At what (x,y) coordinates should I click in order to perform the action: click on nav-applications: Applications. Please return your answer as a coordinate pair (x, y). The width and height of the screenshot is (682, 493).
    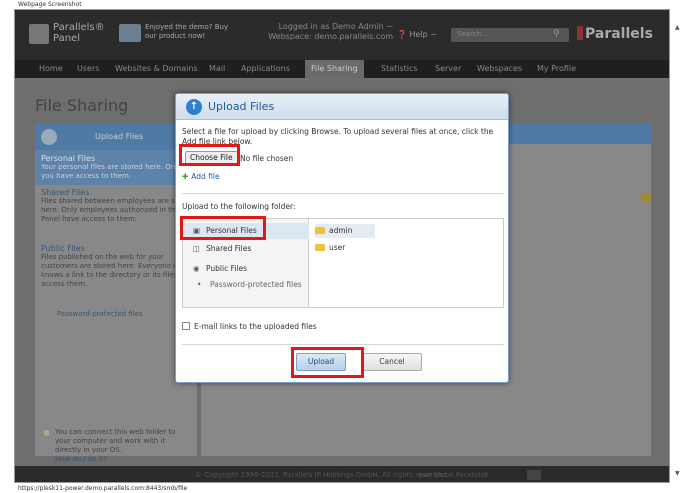
    Looking at the image, I should click on (265, 68).